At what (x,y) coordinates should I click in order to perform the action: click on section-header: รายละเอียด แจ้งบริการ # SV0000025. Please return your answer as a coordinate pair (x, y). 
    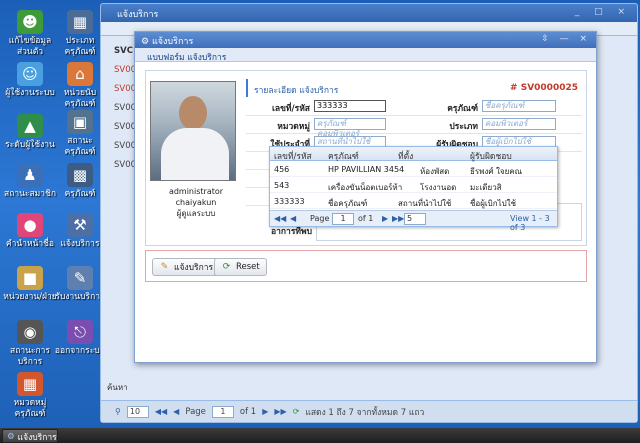
    Looking at the image, I should click on (414, 88).